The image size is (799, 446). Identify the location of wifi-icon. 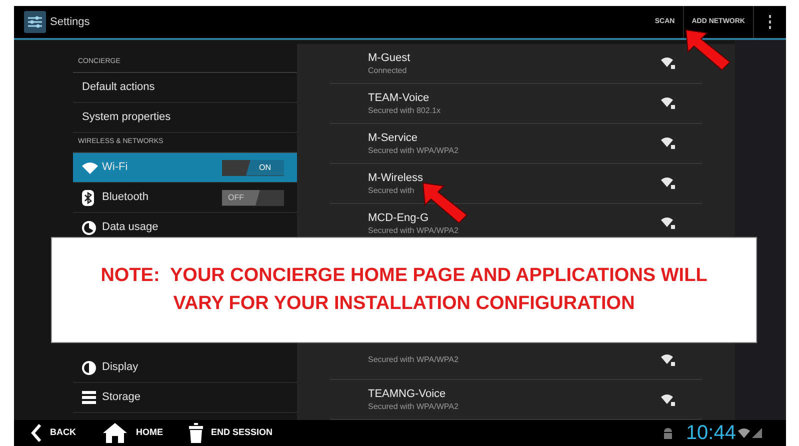
(90, 168).